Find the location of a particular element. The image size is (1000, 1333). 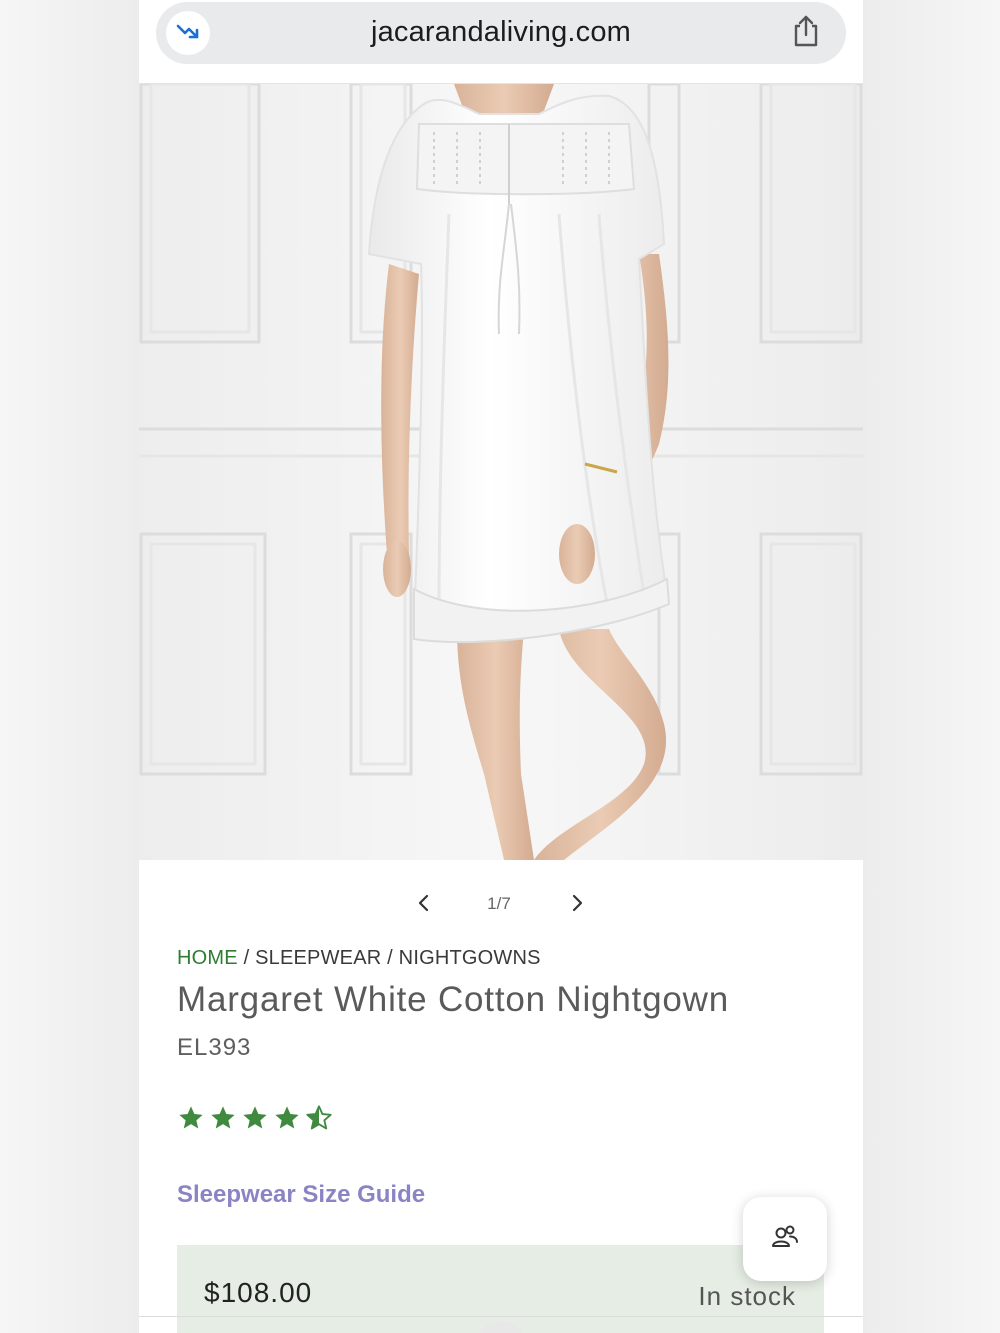

next-image-button is located at coordinates (577, 905).